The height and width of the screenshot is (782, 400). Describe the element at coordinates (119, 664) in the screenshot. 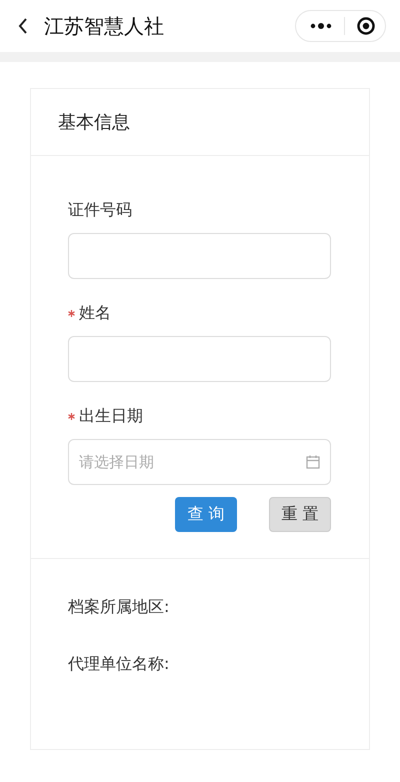

I see `info-label: 代理单位名称:` at that location.